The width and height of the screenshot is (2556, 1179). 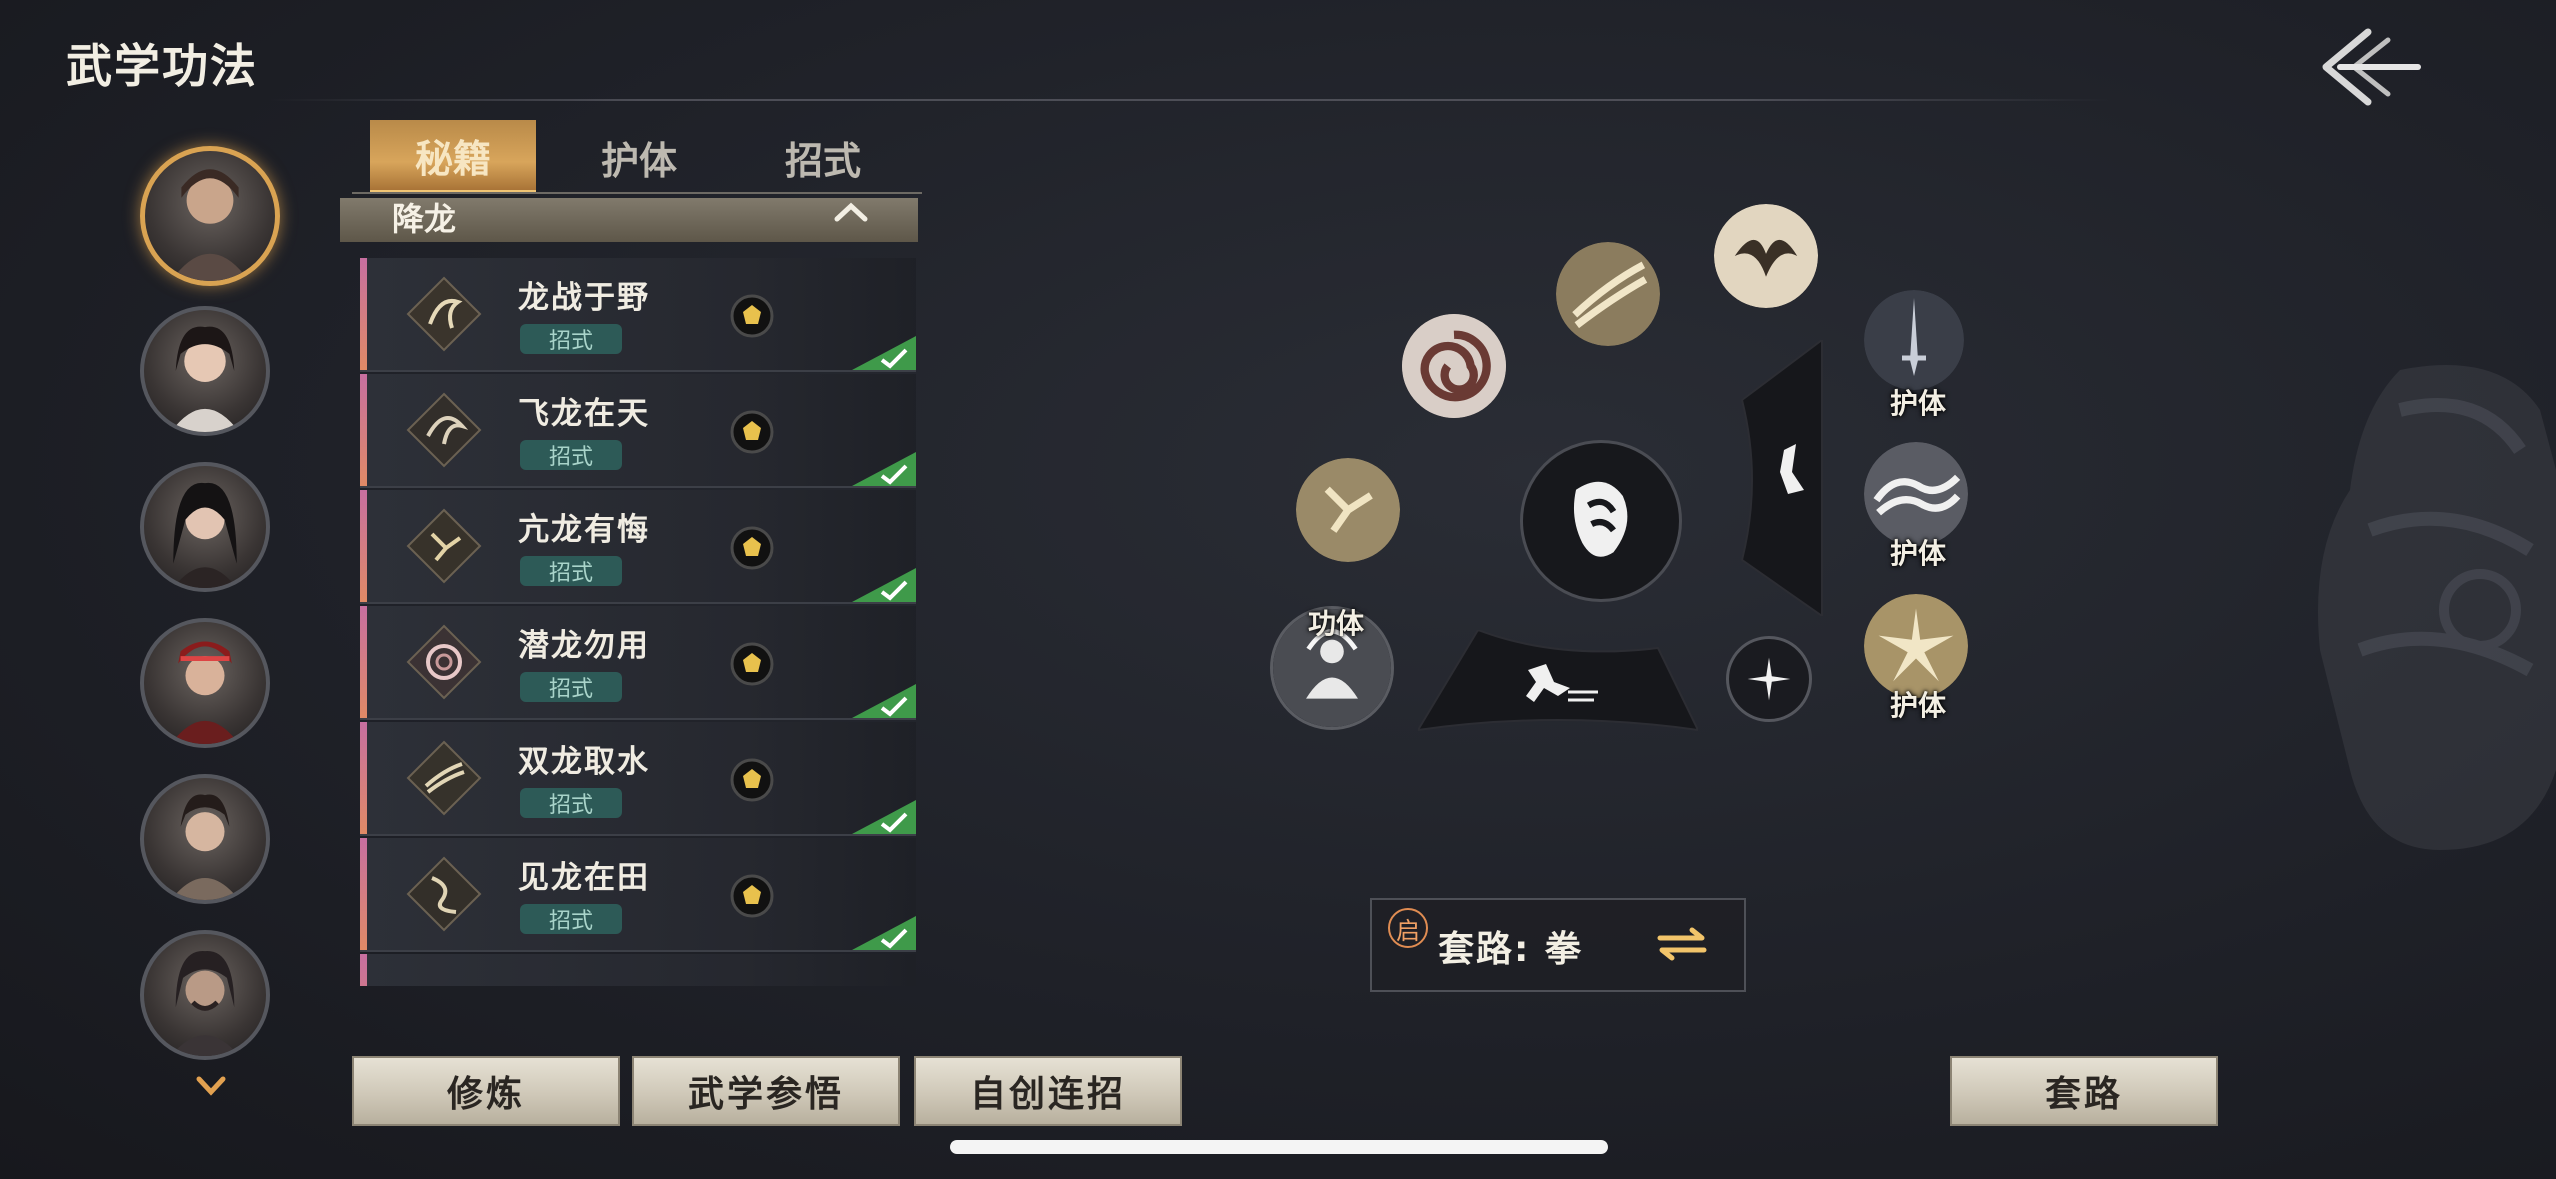 I want to click on skill-row: 亢龙有悔 招式, so click(x=638, y=547).